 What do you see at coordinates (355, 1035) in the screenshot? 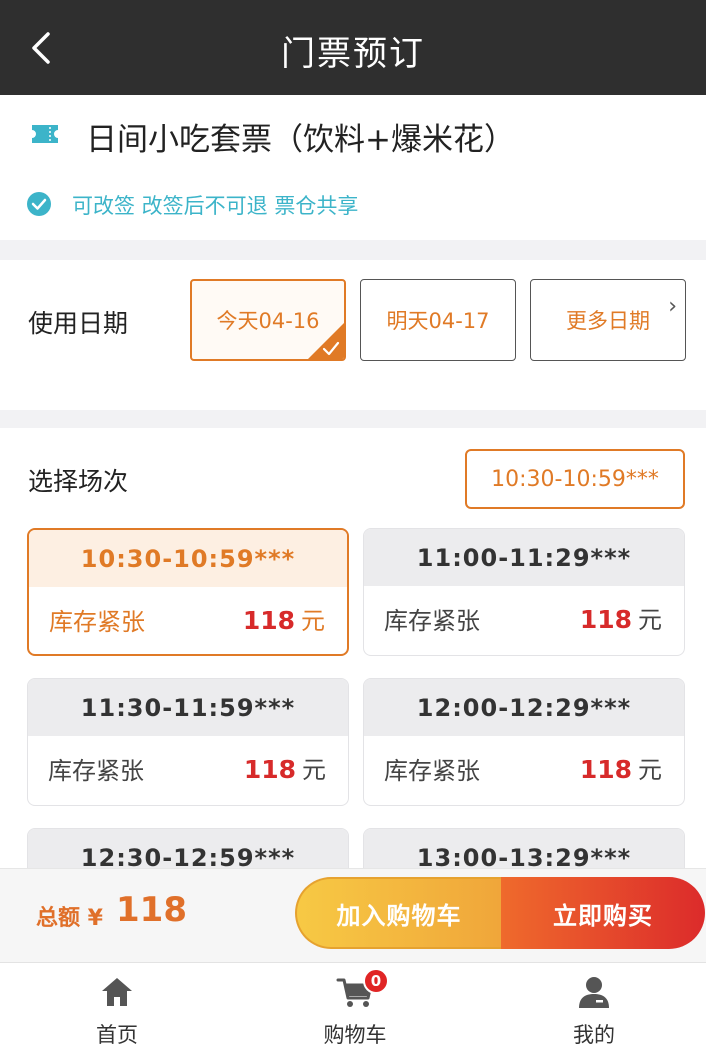
I see `tab-label: 购物车` at bounding box center [355, 1035].